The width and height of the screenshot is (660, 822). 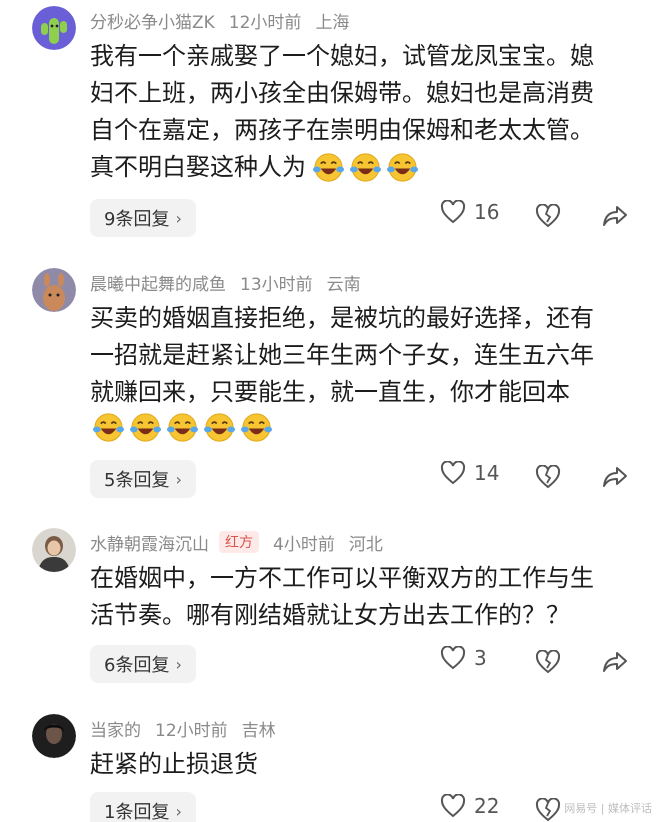 What do you see at coordinates (342, 578) in the screenshot?
I see `comment-line: 在婚姻中，一方不工作可以平衡双方的工作与生` at bounding box center [342, 578].